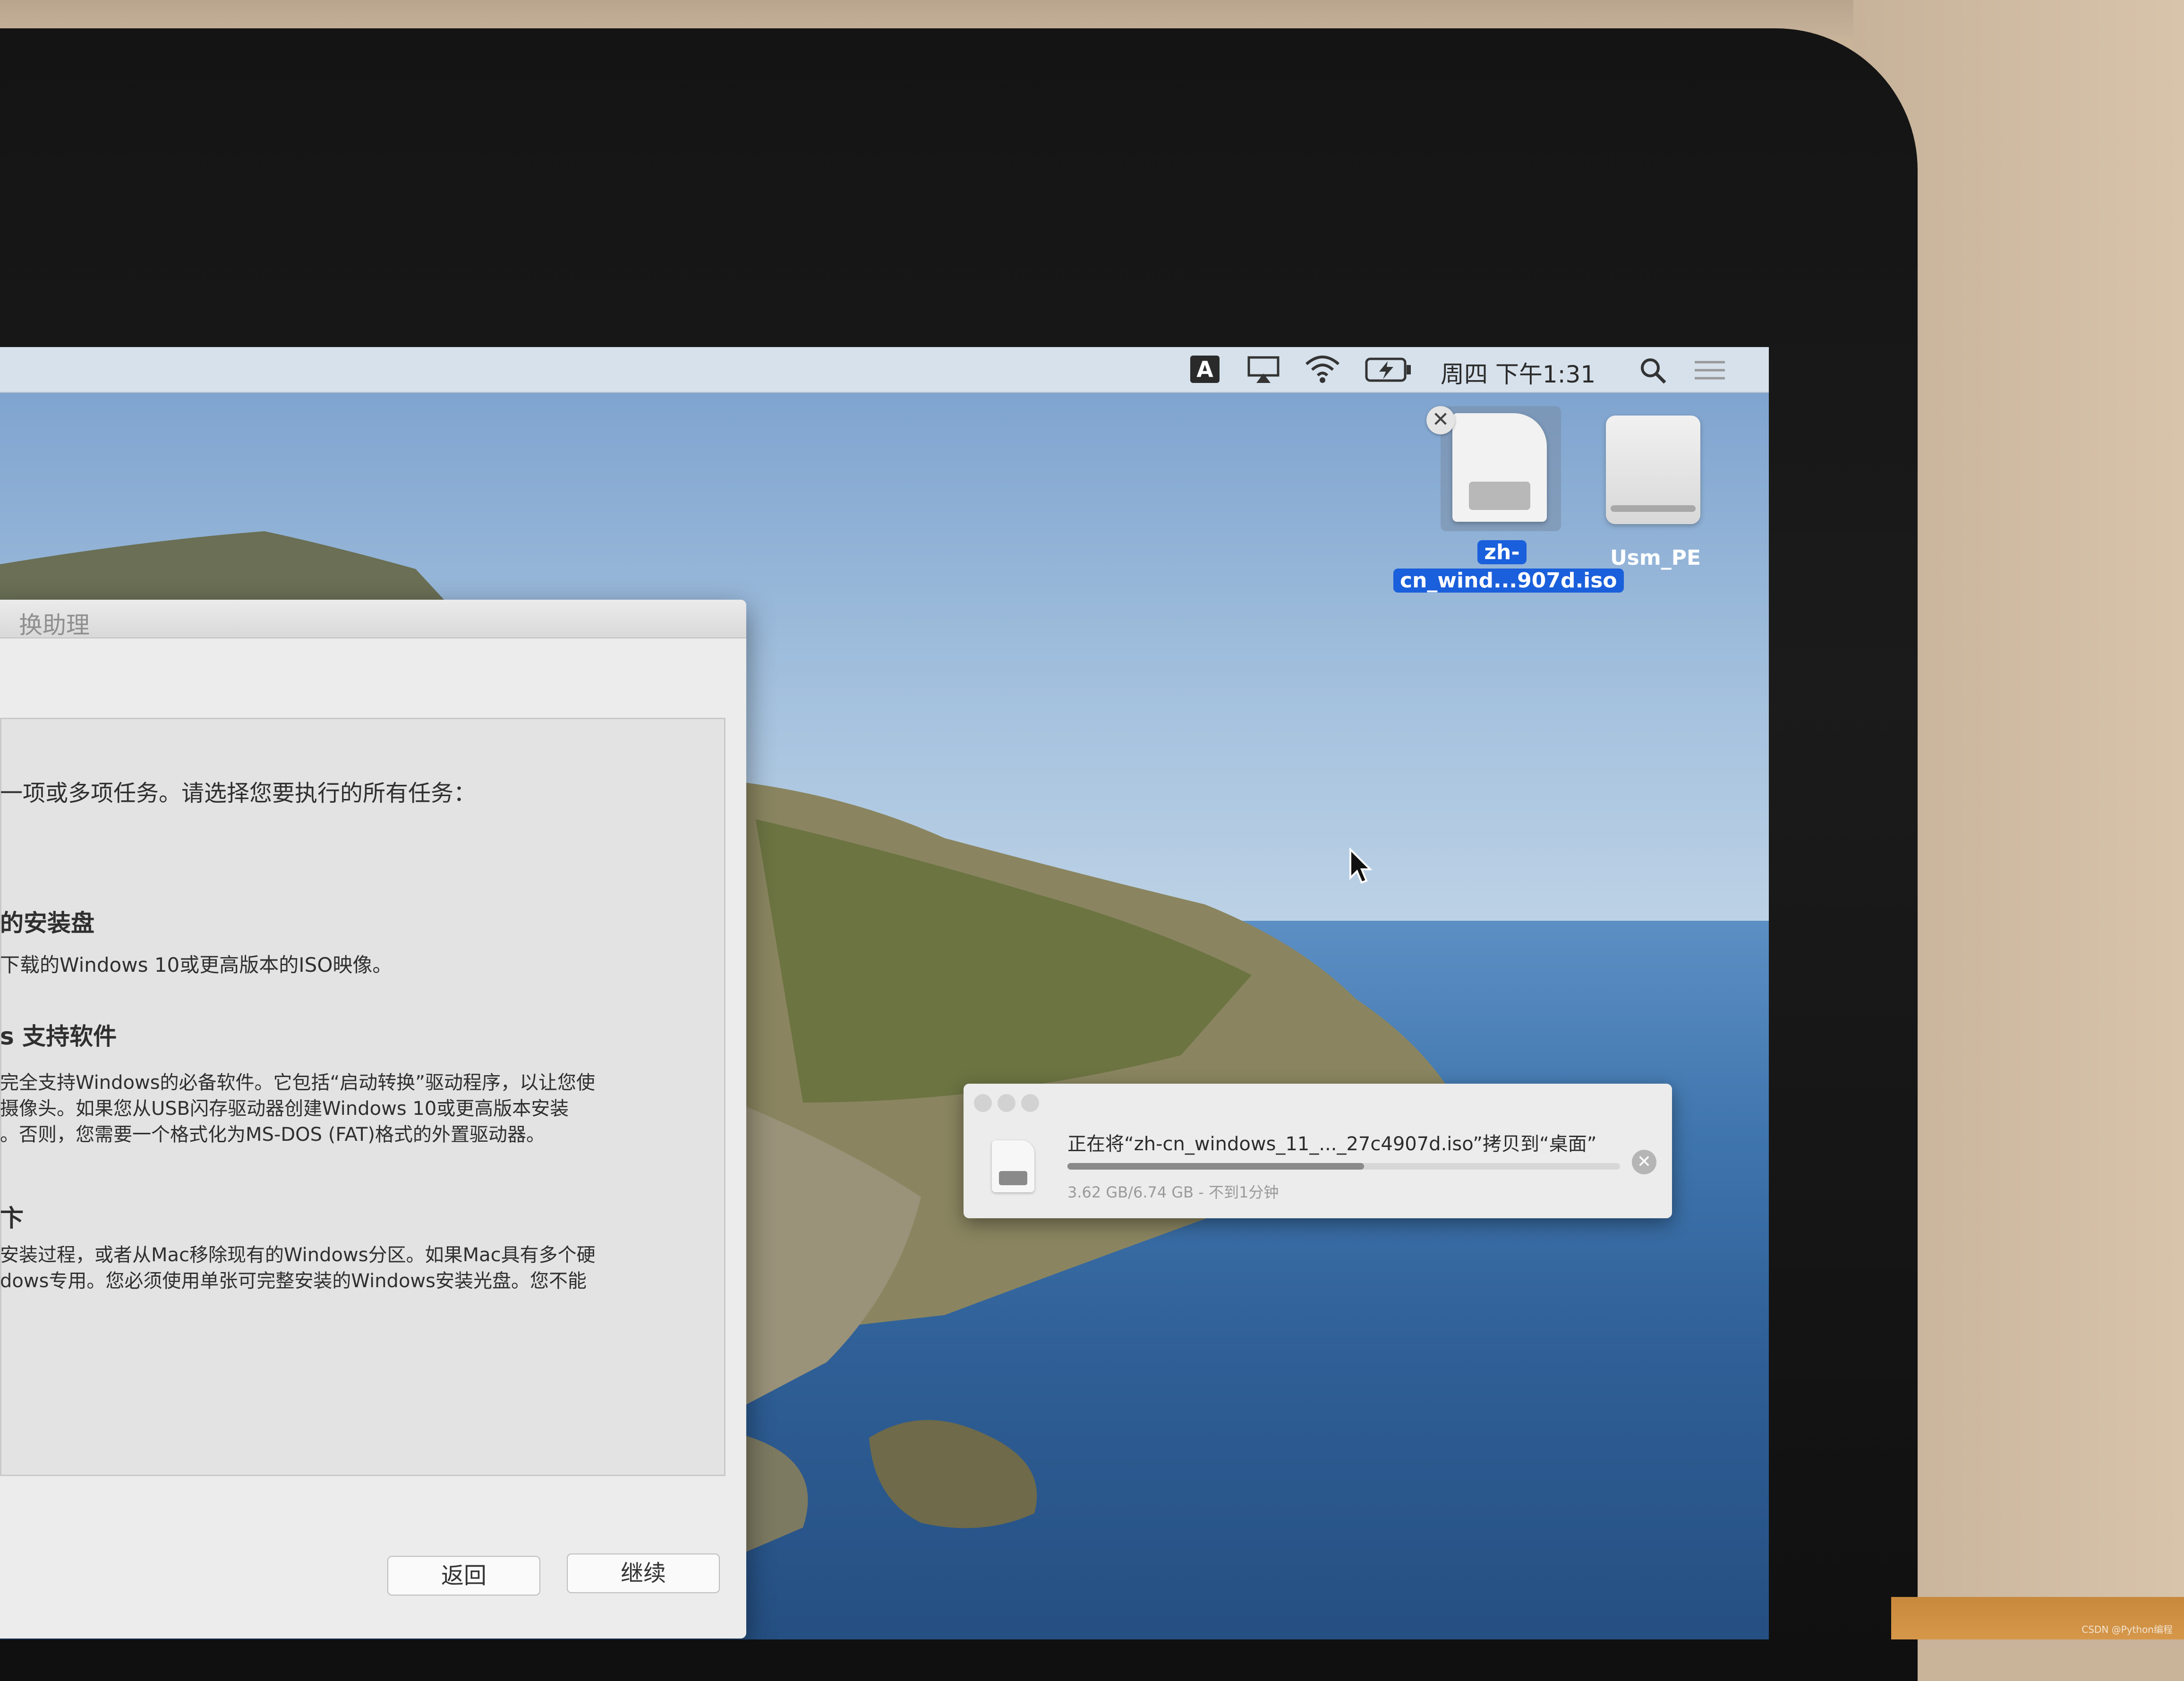 The height and width of the screenshot is (1681, 2184). Describe the element at coordinates (1013, 1178) in the screenshot. I see `file-icon-drive-glyph` at that location.